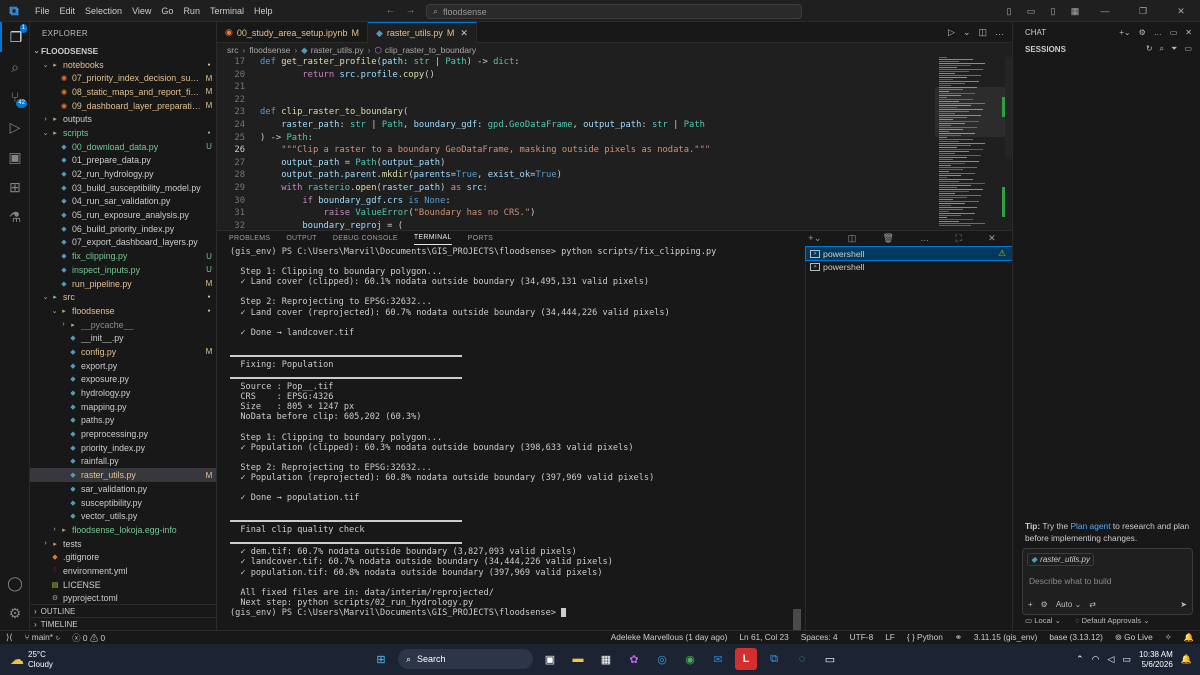 The width and height of the screenshot is (1200, 675). I want to click on maximize-panel-icon: ▭, so click(1174, 32).